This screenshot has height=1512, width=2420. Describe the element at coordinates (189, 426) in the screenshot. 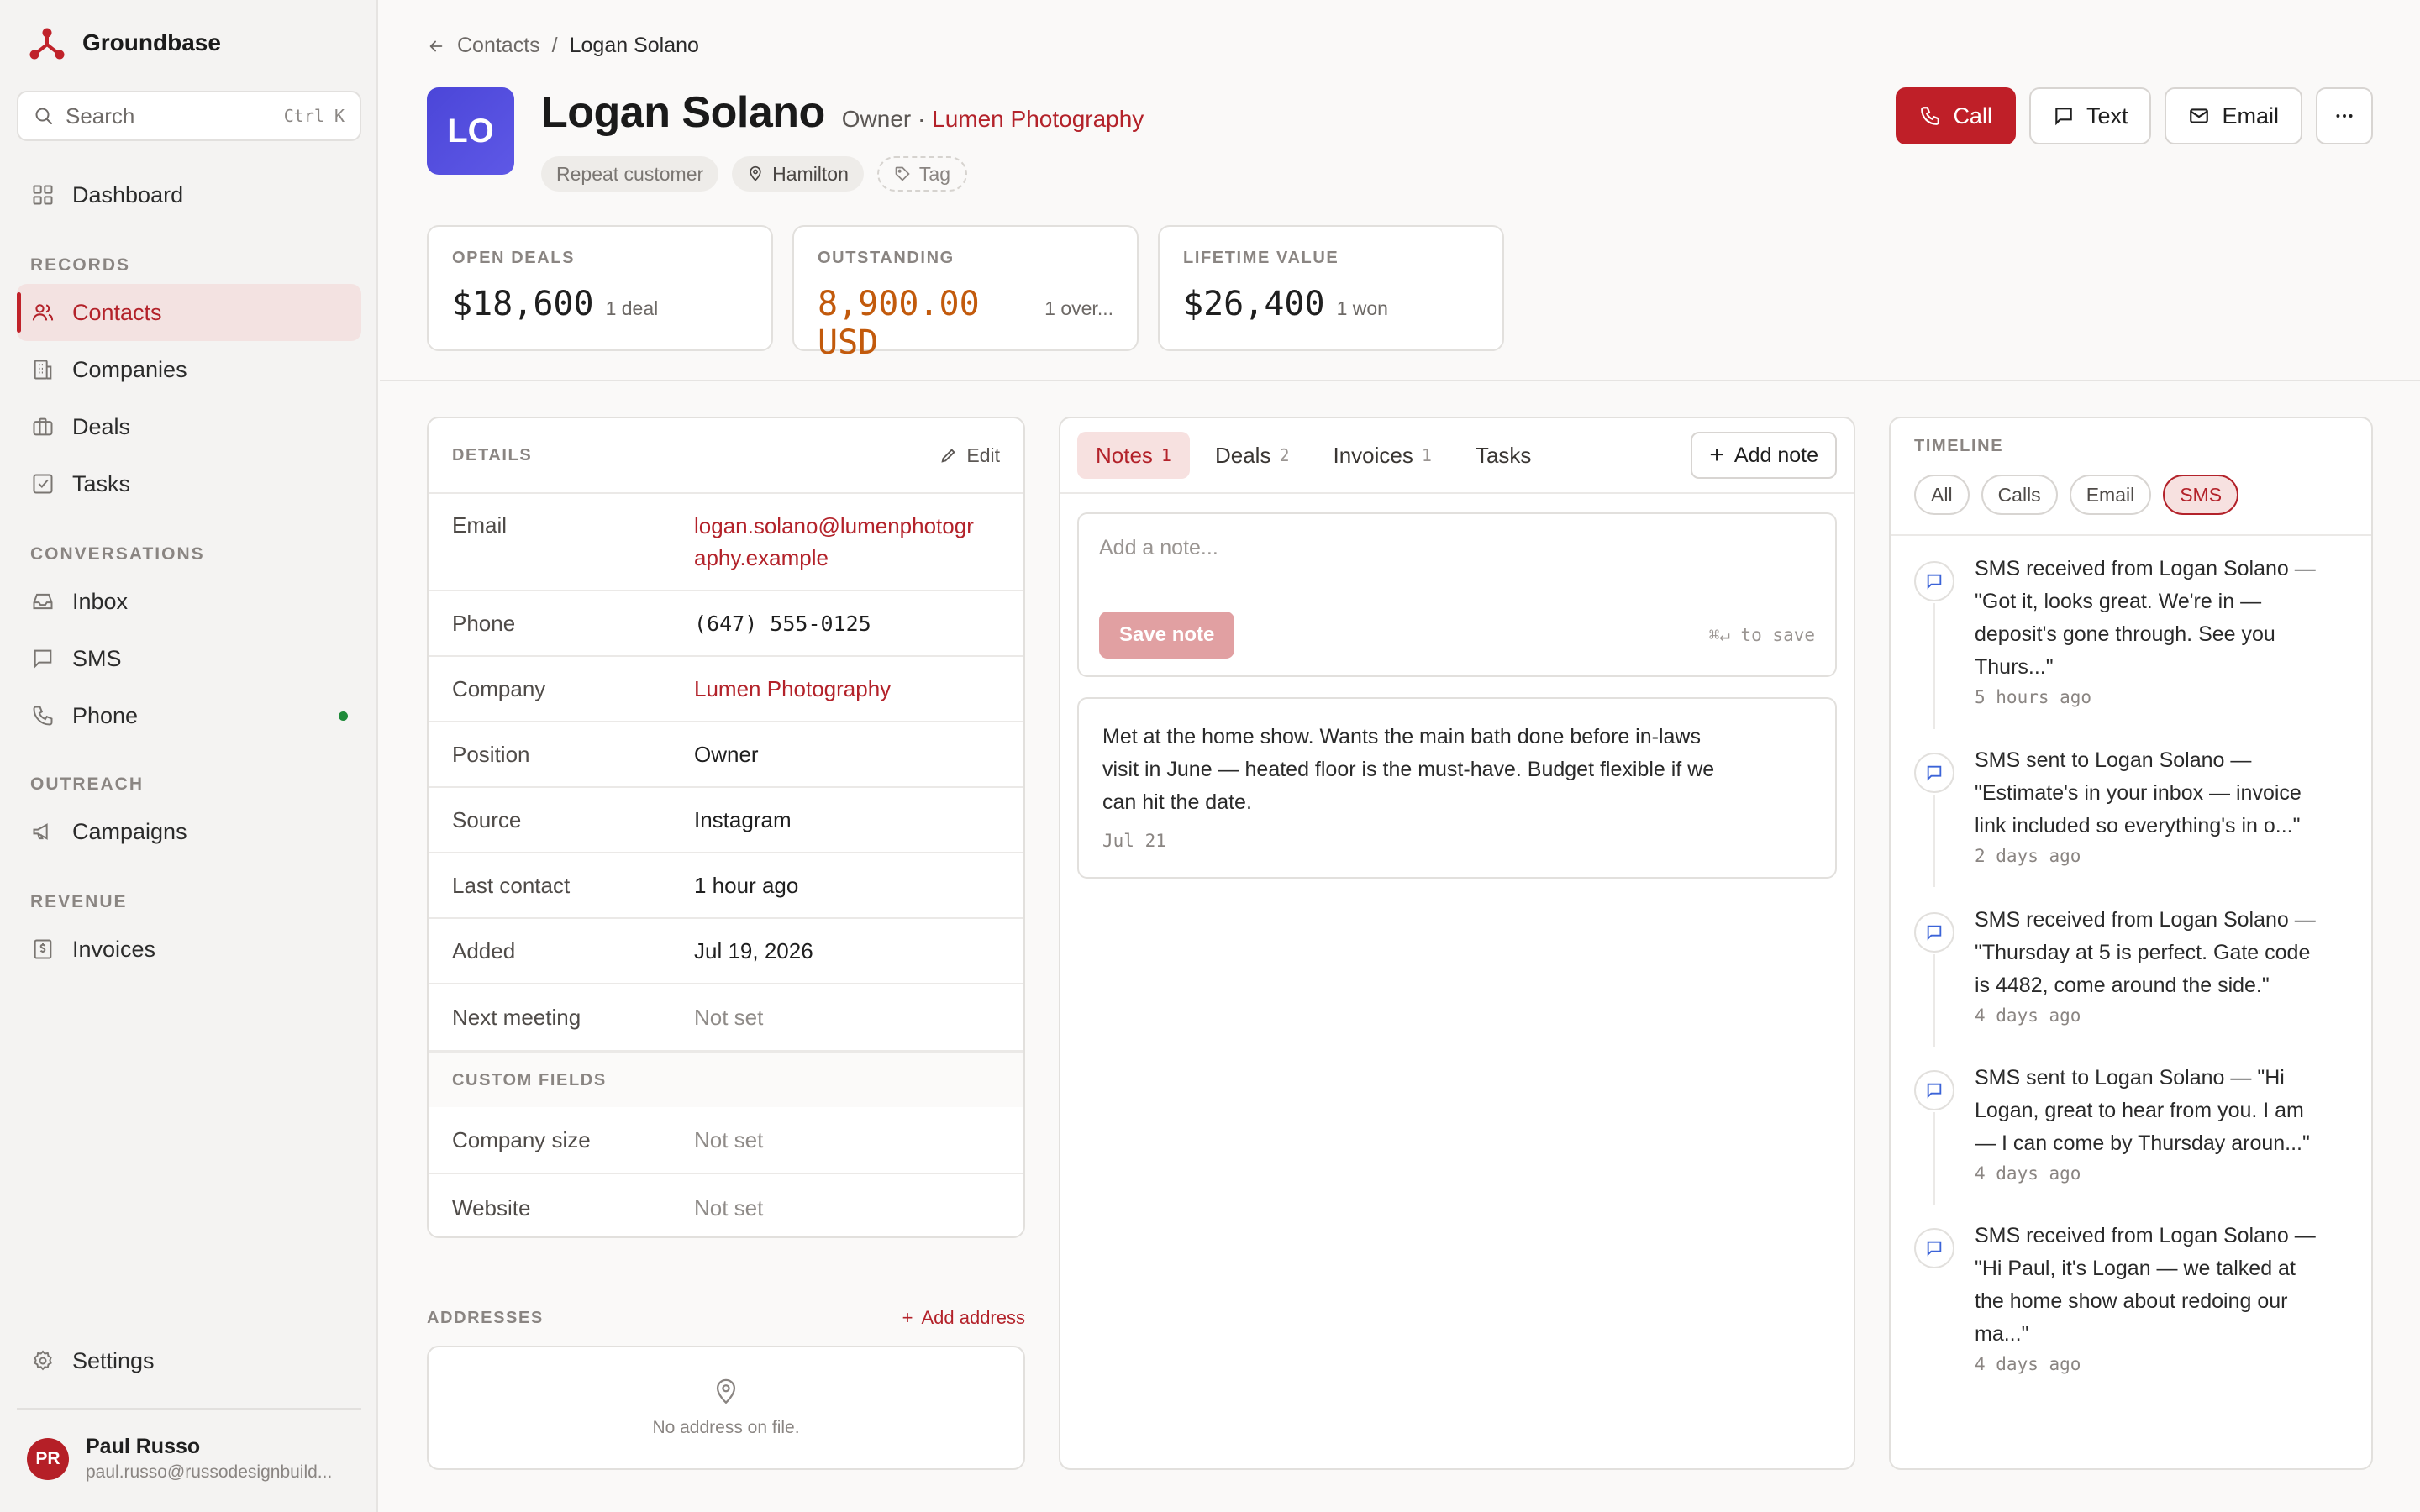

I see `sidebar-item-deals: Deals` at that location.